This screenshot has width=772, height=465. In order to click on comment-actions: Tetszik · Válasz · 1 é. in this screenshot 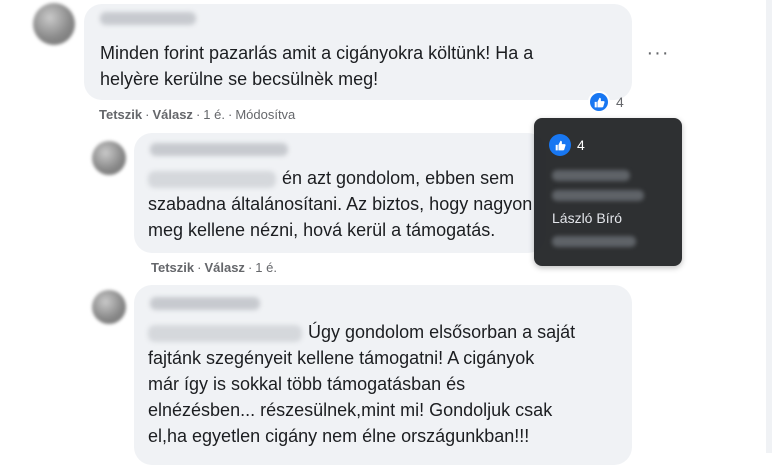, I will do `click(214, 267)`.